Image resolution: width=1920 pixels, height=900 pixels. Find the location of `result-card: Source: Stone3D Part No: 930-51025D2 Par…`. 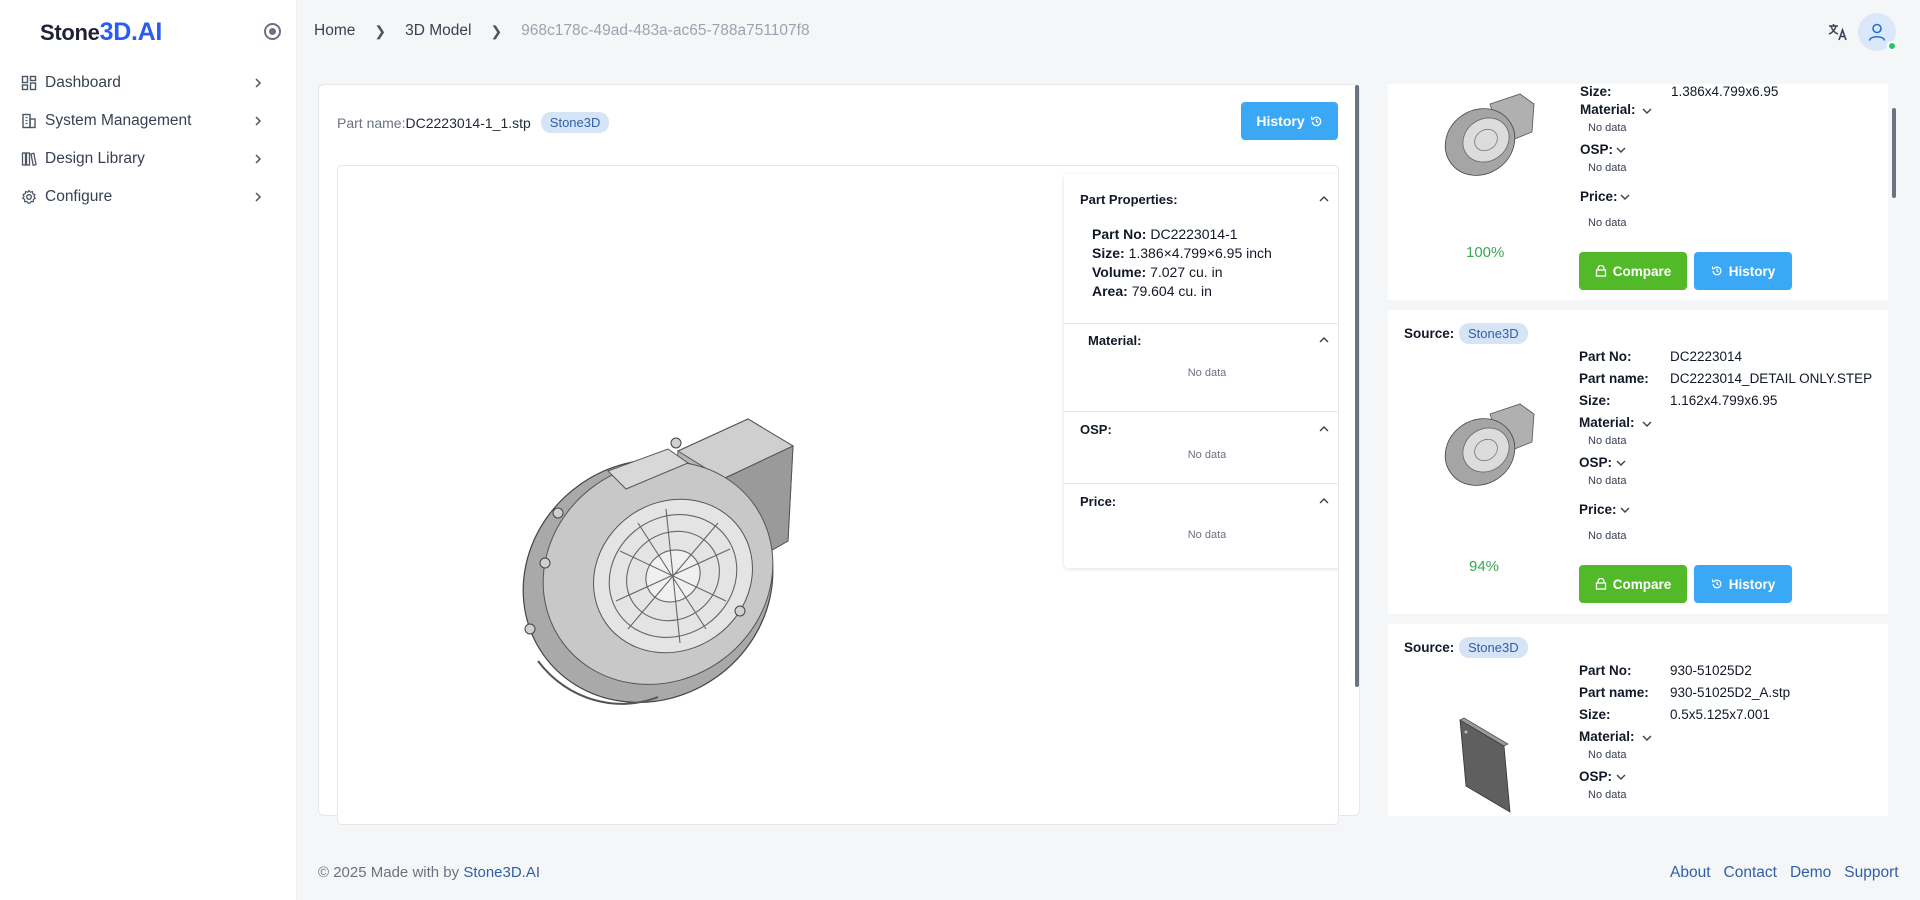

result-card: Source: Stone3D Part No: 930-51025D2 Par… is located at coordinates (1638, 720).